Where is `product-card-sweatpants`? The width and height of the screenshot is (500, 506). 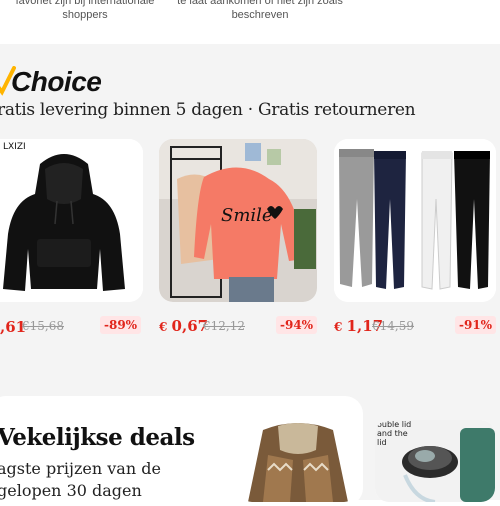
product-card-sweatpants is located at coordinates (415, 220).